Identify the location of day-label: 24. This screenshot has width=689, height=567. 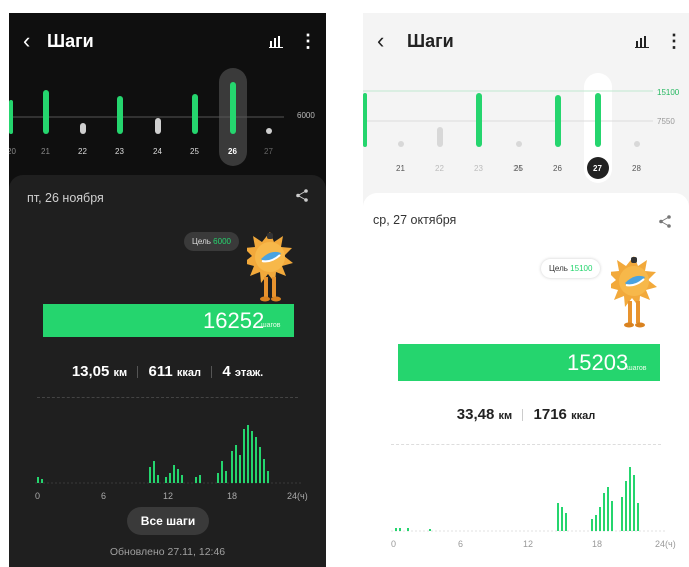
(157, 151).